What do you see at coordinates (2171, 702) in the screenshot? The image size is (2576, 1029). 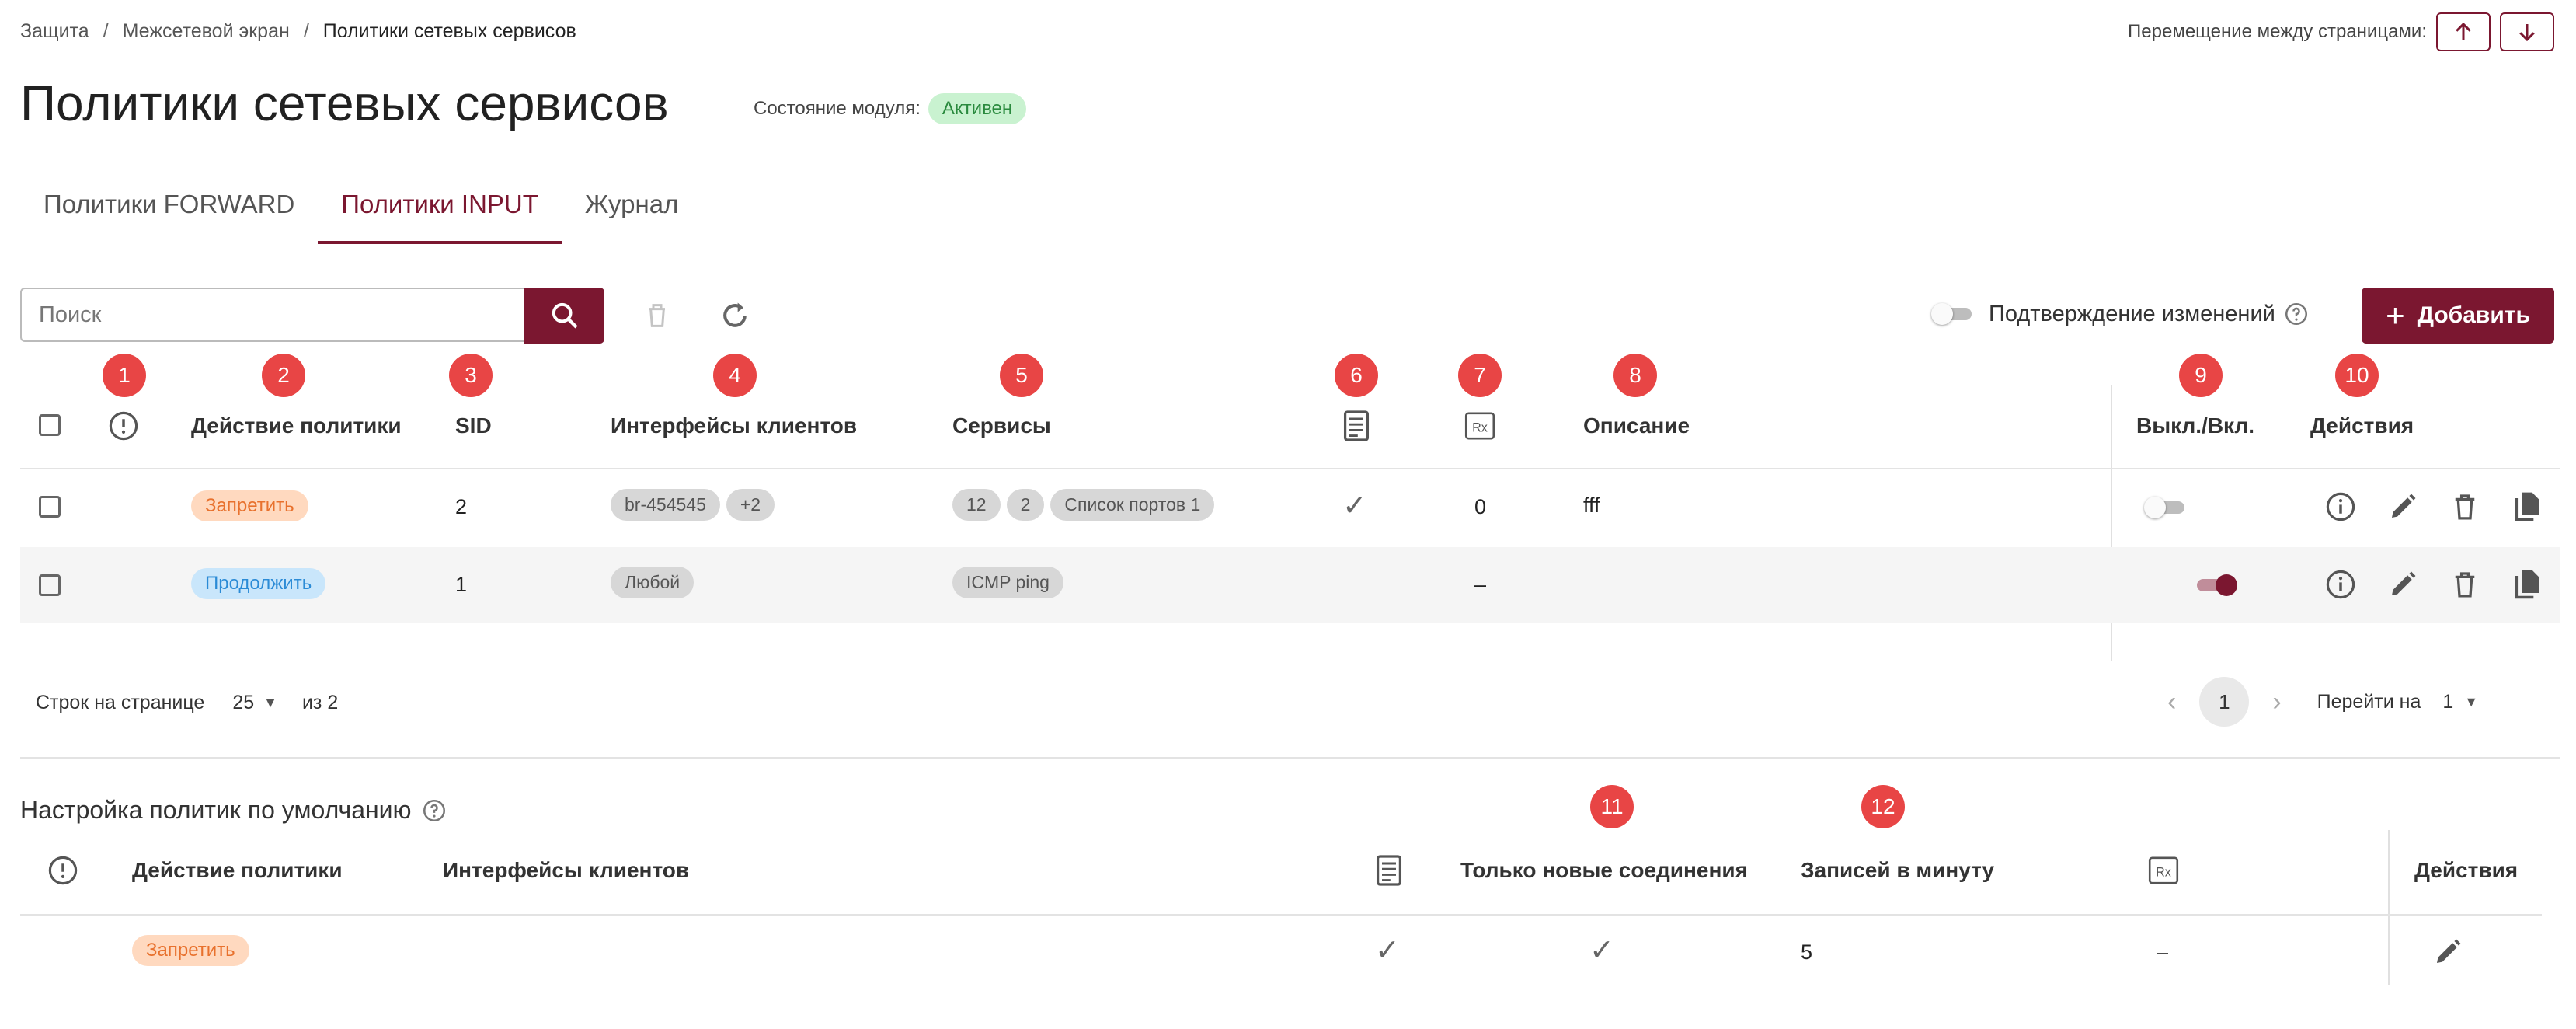 I see `prev-page-icon: ‹` at bounding box center [2171, 702].